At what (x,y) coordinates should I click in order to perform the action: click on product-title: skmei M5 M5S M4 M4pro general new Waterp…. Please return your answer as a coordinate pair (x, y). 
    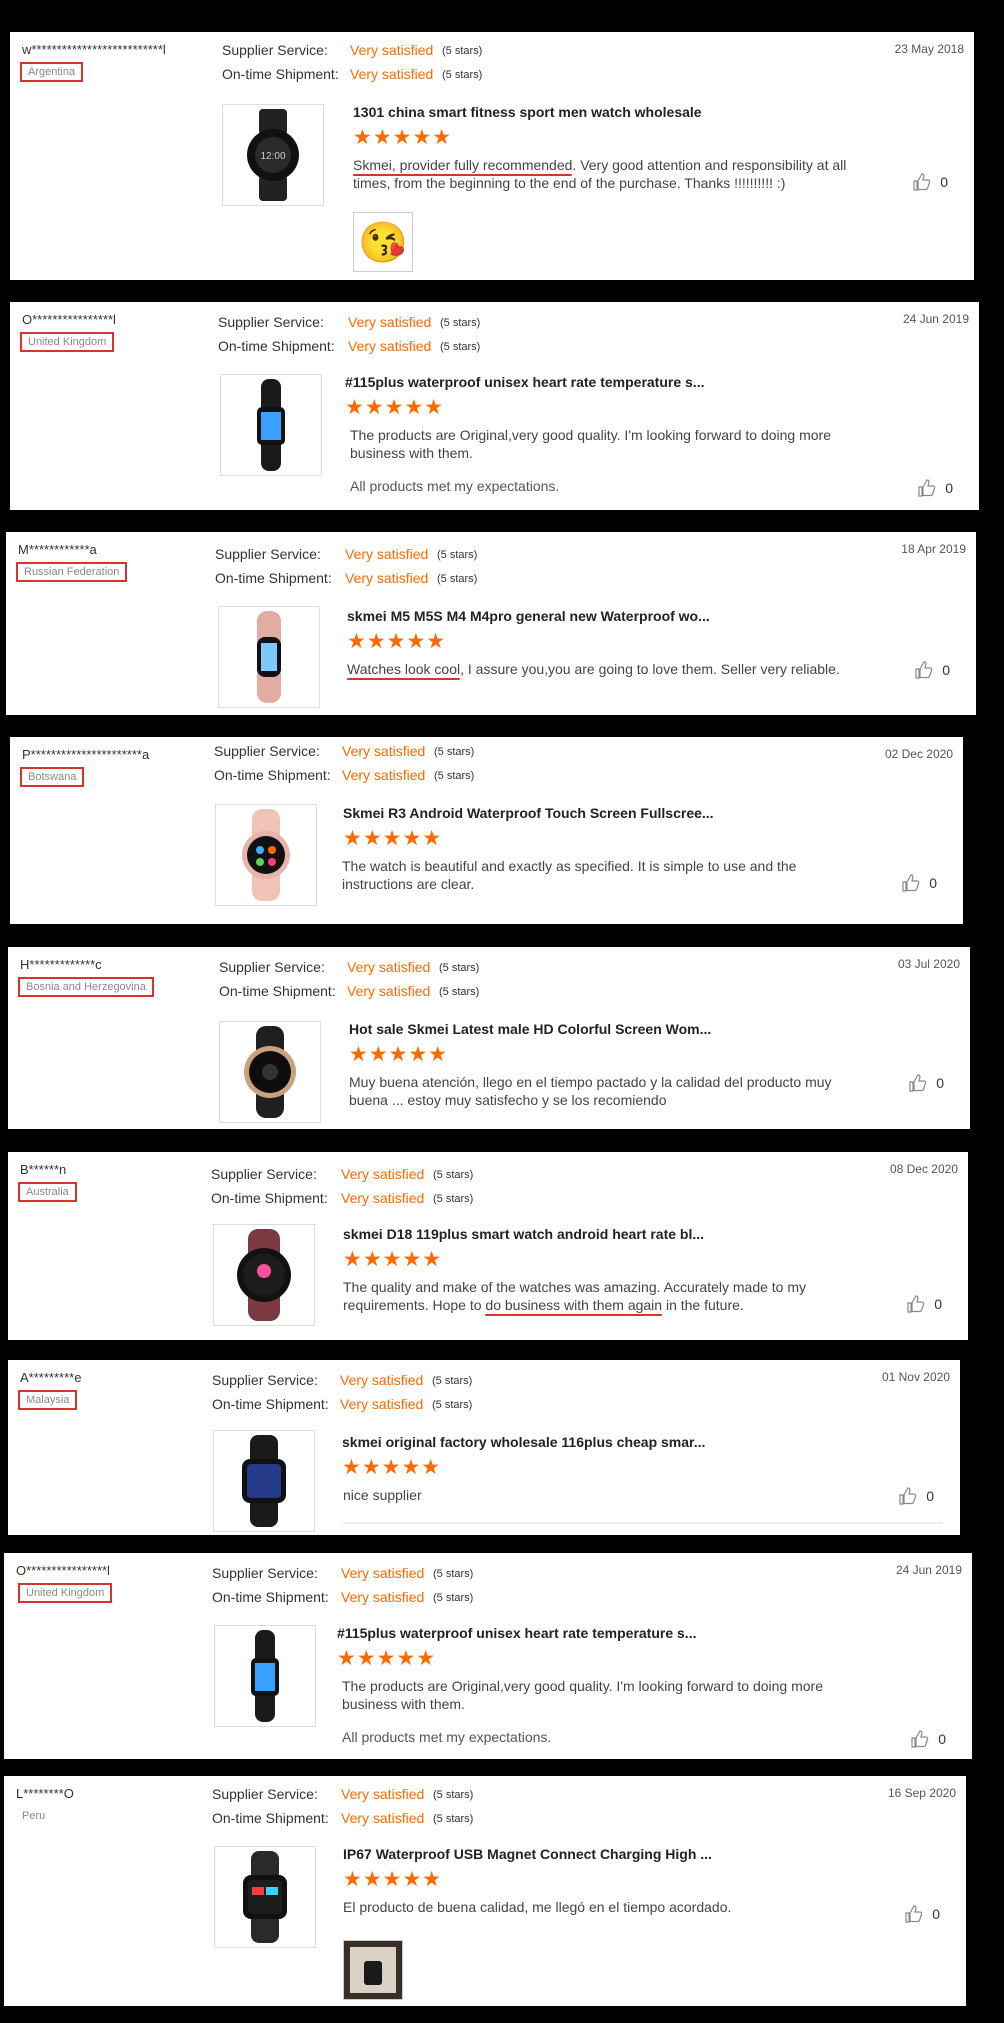
    Looking at the image, I should click on (528, 616).